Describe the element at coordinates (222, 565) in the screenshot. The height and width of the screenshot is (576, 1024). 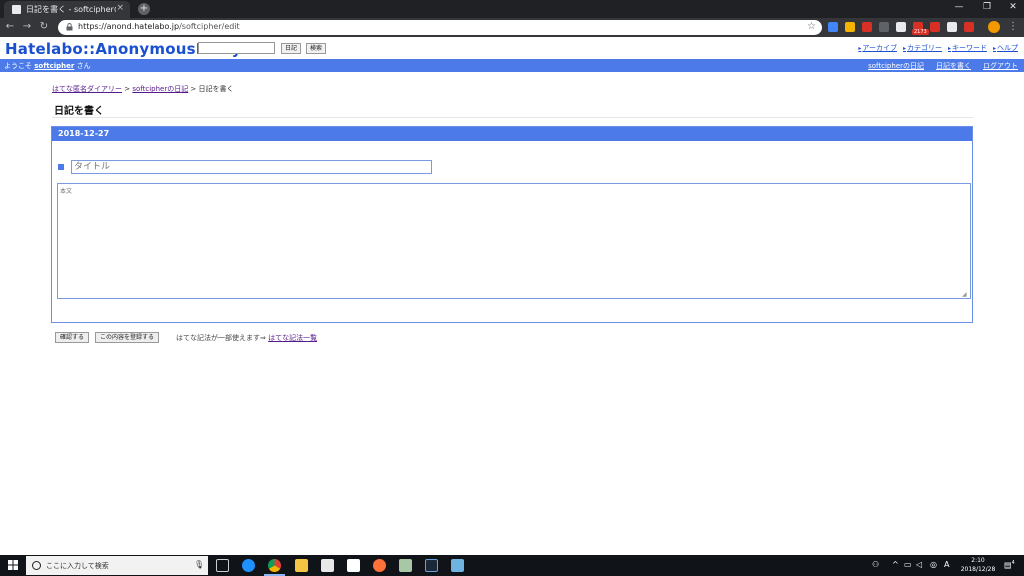
I see `task-view-icon` at that location.